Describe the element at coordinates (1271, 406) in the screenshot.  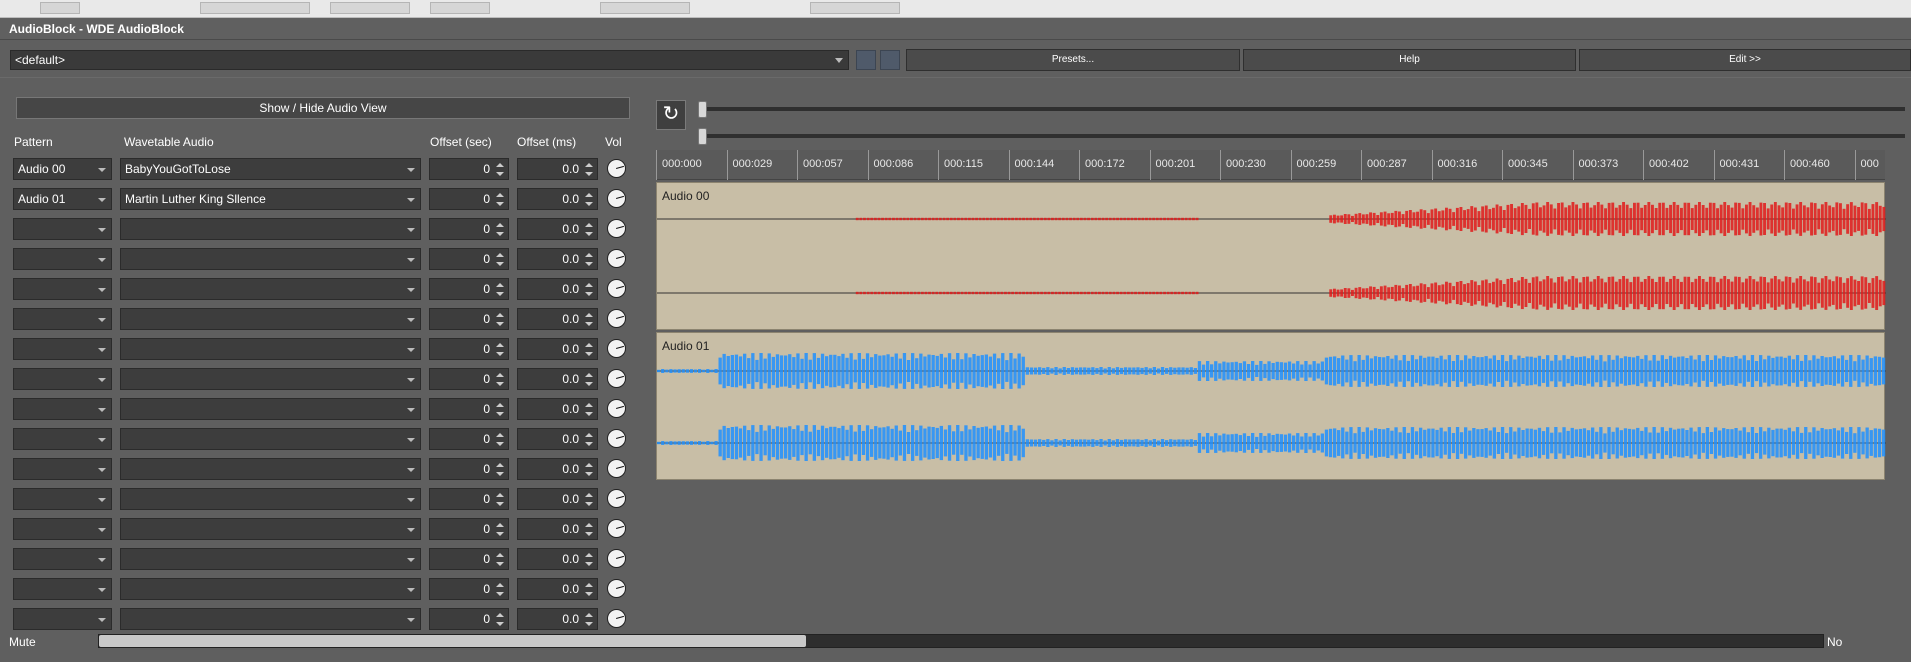
I see `track-audio-01: Audio 01` at that location.